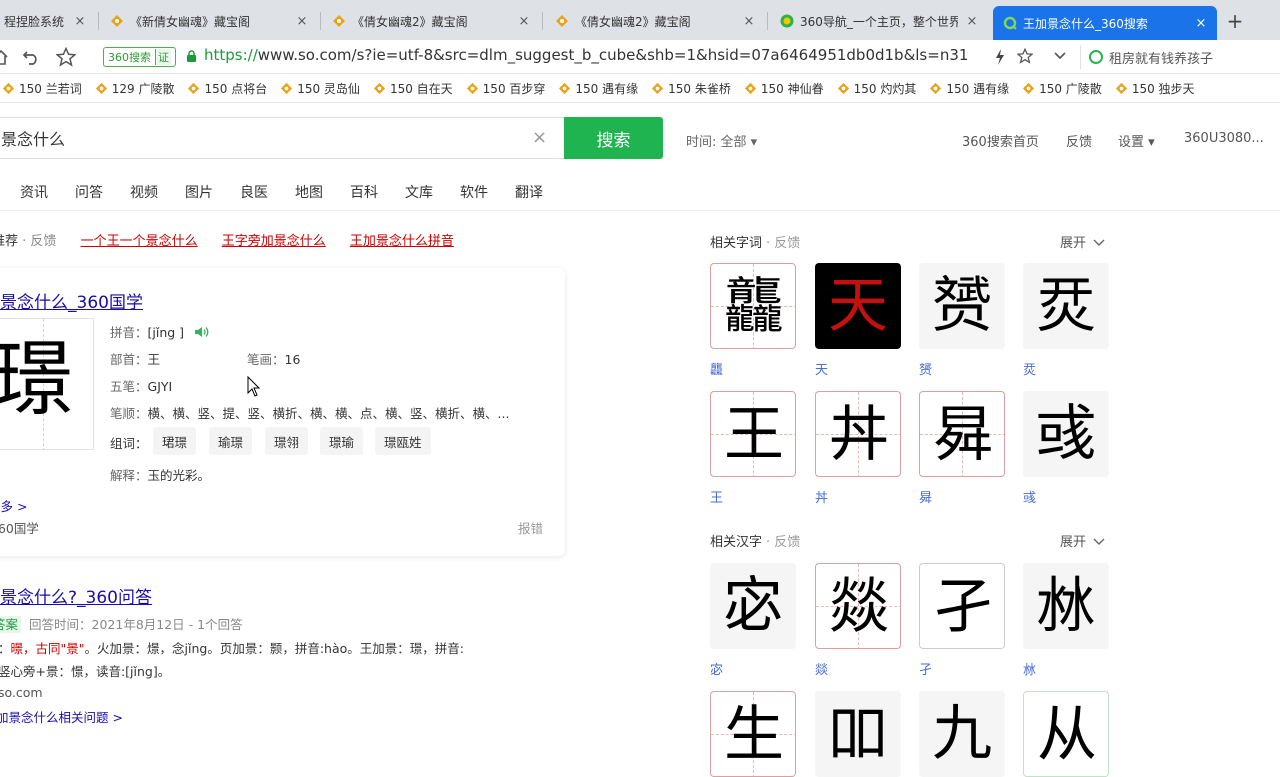 The height and width of the screenshot is (777, 1280). Describe the element at coordinates (858, 606) in the screenshot. I see `character-tile: 燚` at that location.